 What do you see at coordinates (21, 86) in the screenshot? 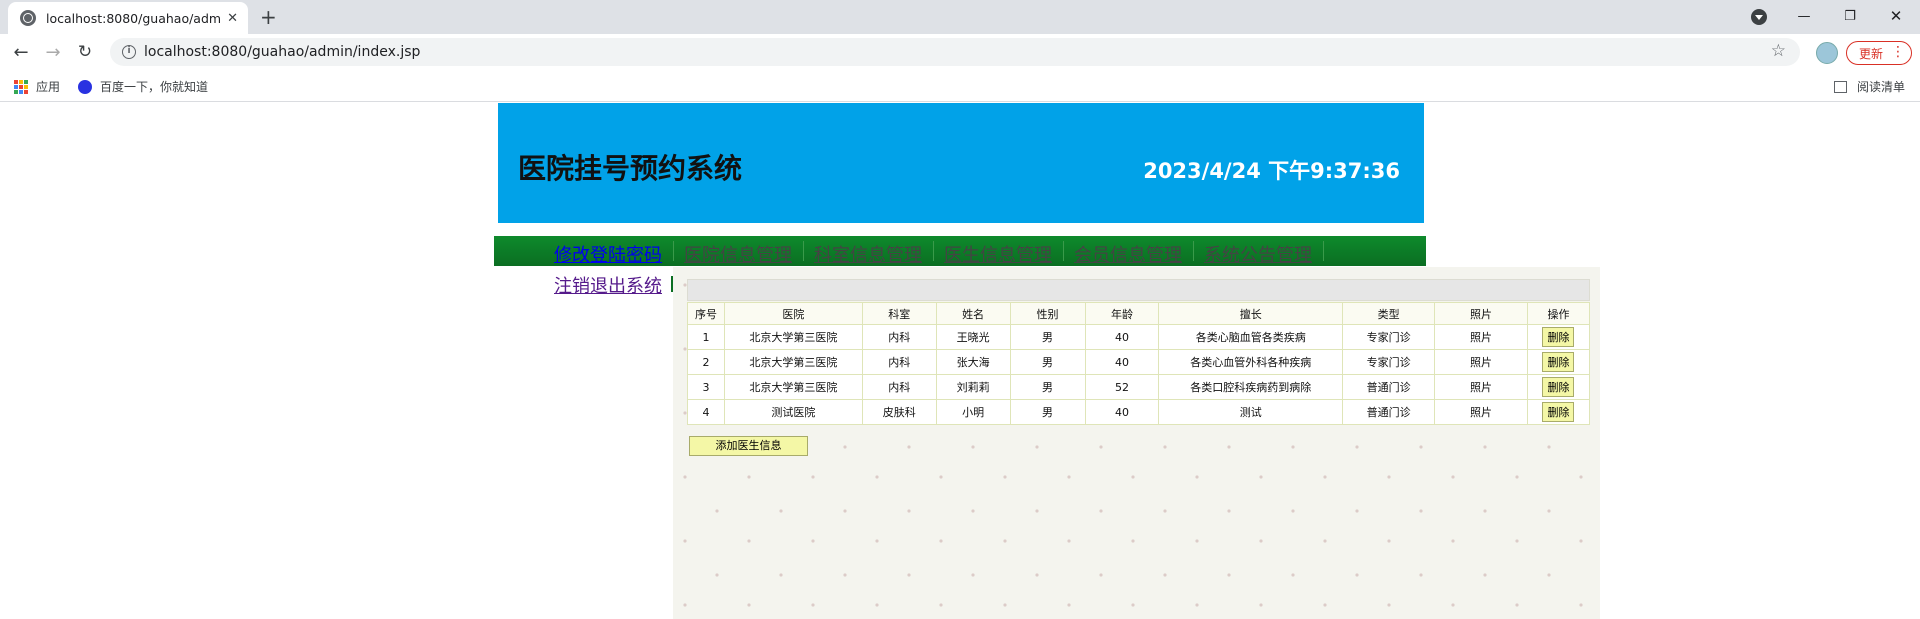
I see `apps-grid-icon` at bounding box center [21, 86].